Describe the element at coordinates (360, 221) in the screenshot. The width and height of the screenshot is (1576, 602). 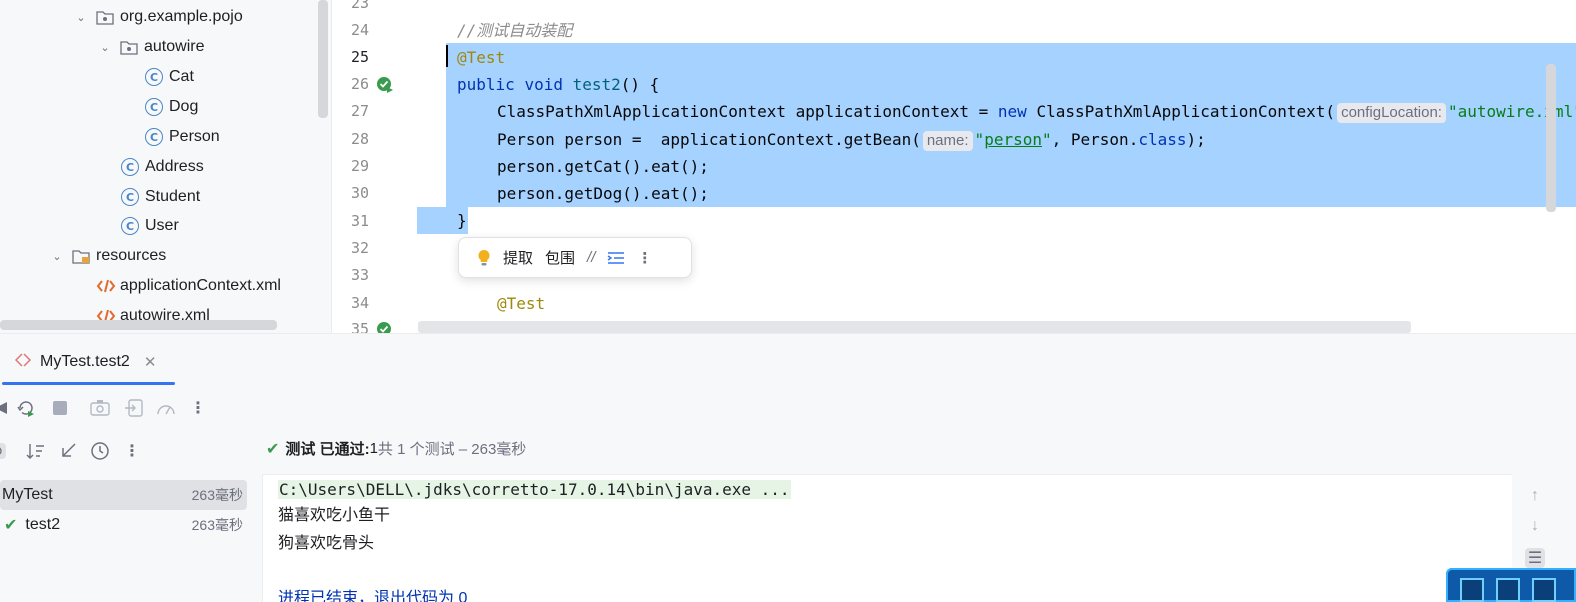
I see `line-number: 31` at that location.